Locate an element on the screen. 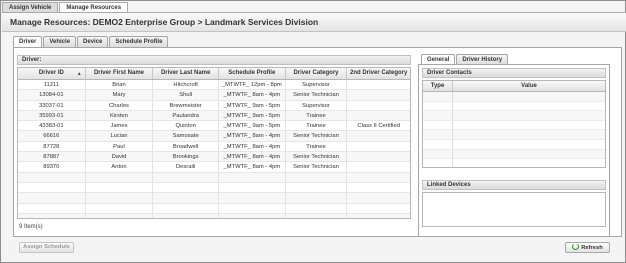 The height and width of the screenshot is (263, 626). refresh-button: Refresh is located at coordinates (587, 247).